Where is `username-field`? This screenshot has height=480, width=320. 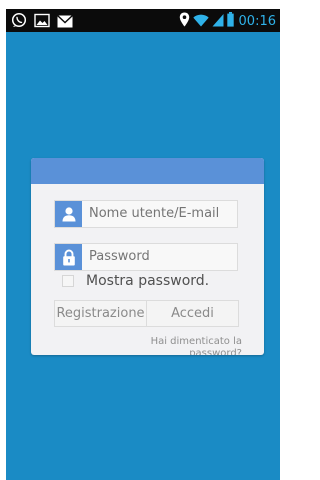 username-field is located at coordinates (146, 214).